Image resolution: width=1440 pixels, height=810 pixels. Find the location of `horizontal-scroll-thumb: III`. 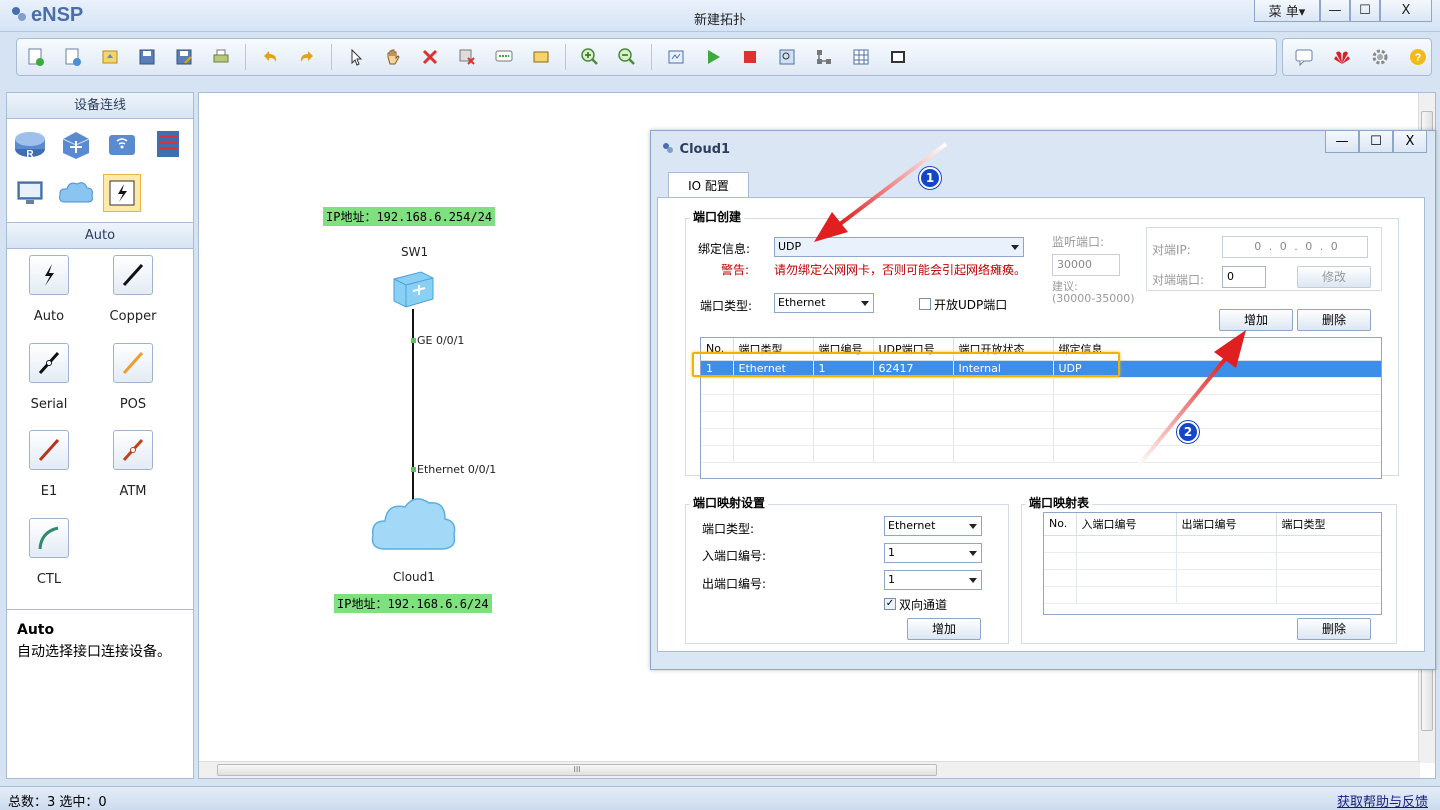

horizontal-scroll-thumb: III is located at coordinates (577, 770).